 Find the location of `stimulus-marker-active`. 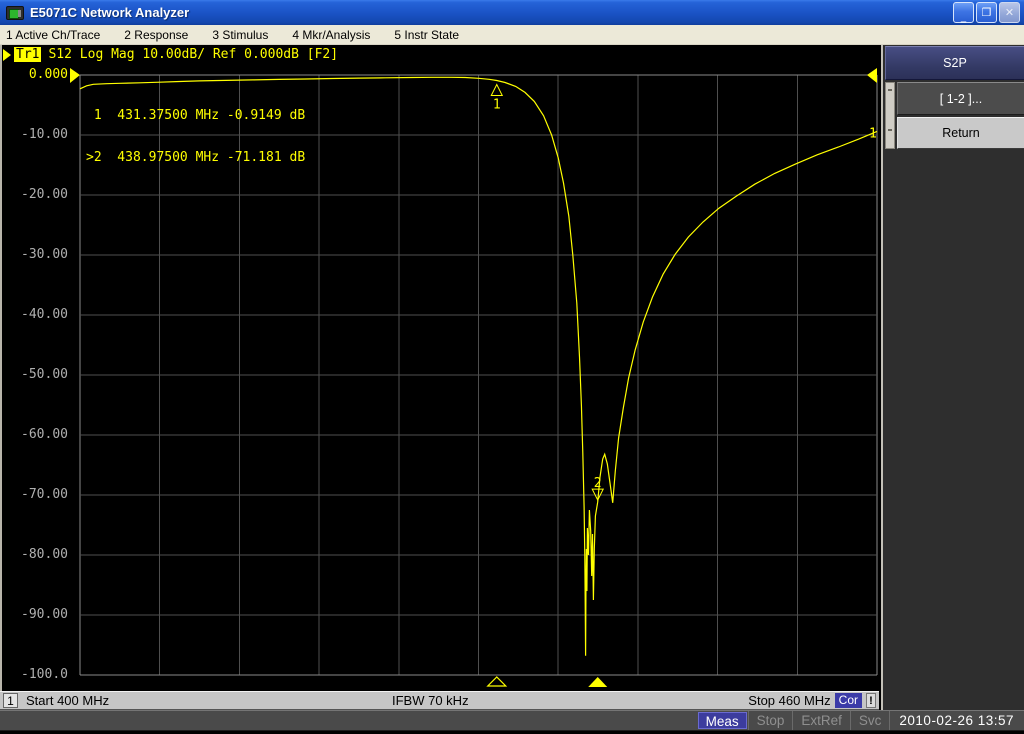

stimulus-marker-active is located at coordinates (598, 682).